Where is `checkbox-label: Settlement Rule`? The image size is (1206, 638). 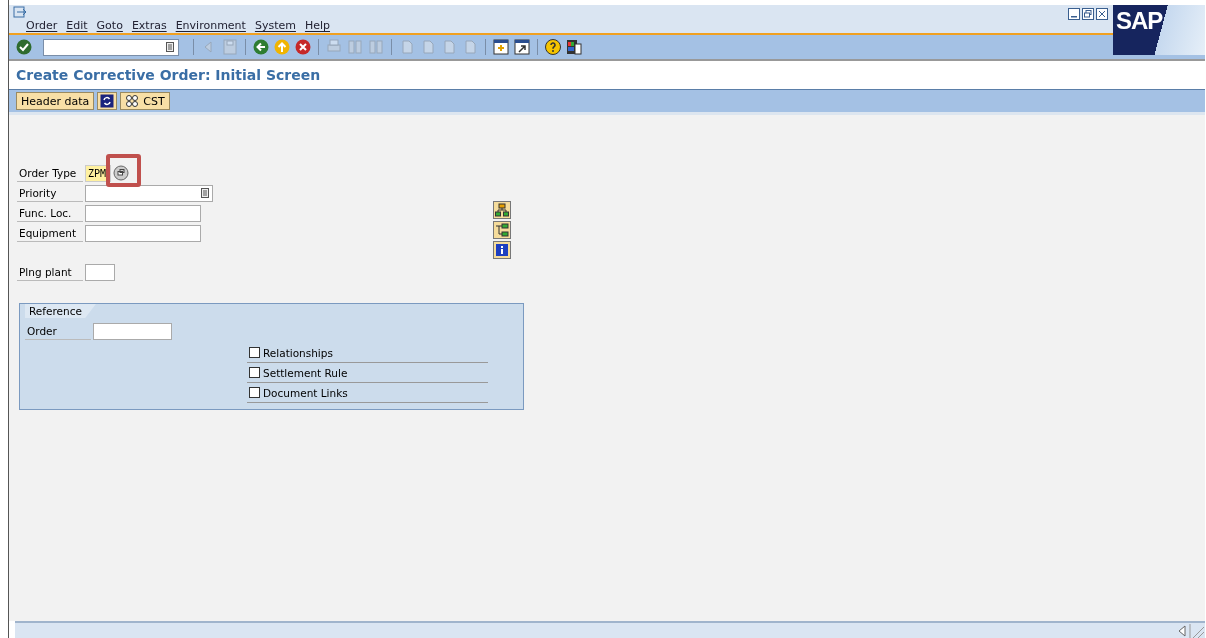 checkbox-label: Settlement Rule is located at coordinates (305, 372).